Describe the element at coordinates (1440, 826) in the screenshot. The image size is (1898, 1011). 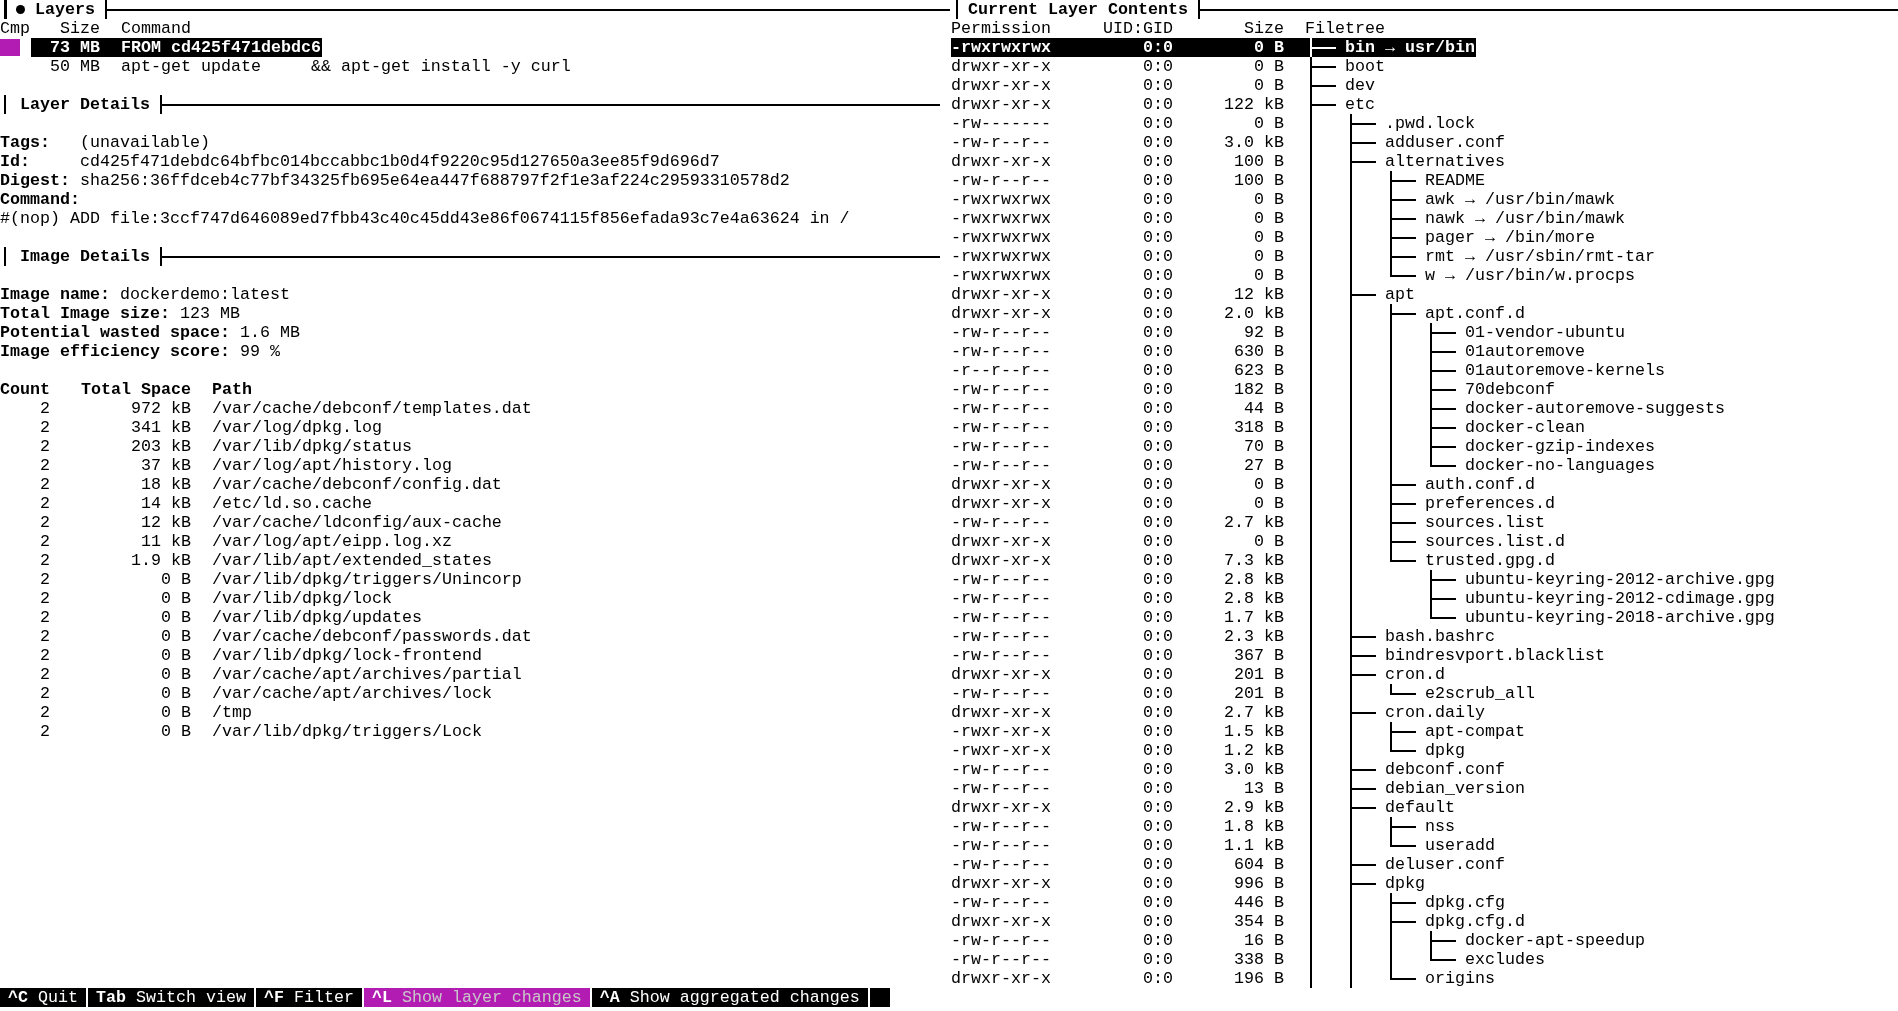
I see `tree-item-name: nss` at that location.